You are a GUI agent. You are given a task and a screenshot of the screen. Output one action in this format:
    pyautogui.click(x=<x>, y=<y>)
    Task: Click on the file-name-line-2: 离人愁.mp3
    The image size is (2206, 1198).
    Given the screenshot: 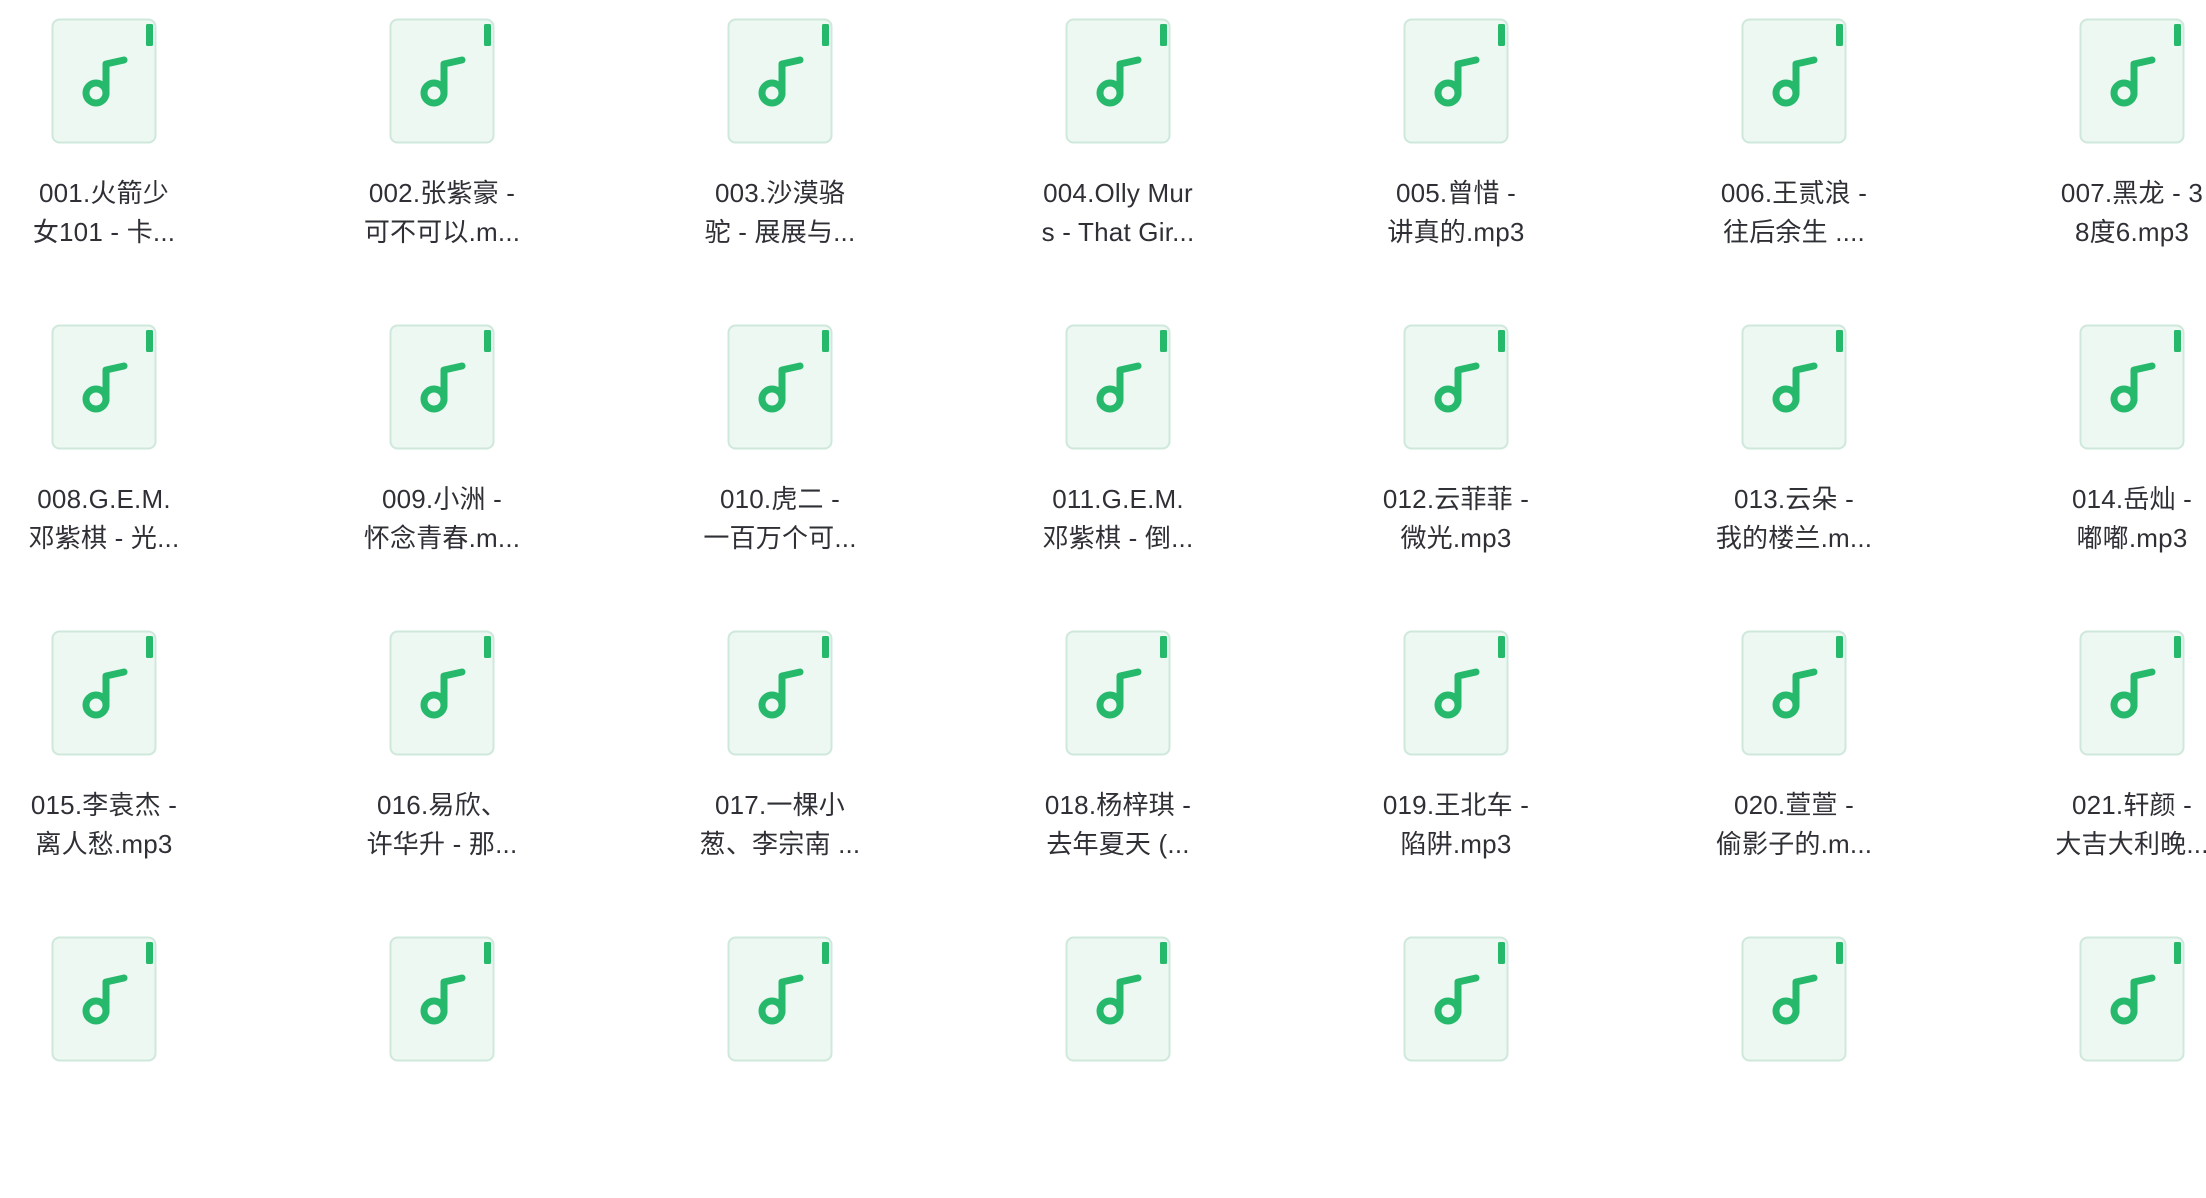 What is the action you would take?
    pyautogui.click(x=104, y=844)
    